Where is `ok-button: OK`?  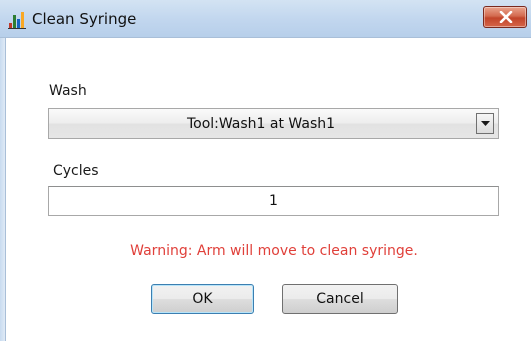
ok-button: OK is located at coordinates (202, 299).